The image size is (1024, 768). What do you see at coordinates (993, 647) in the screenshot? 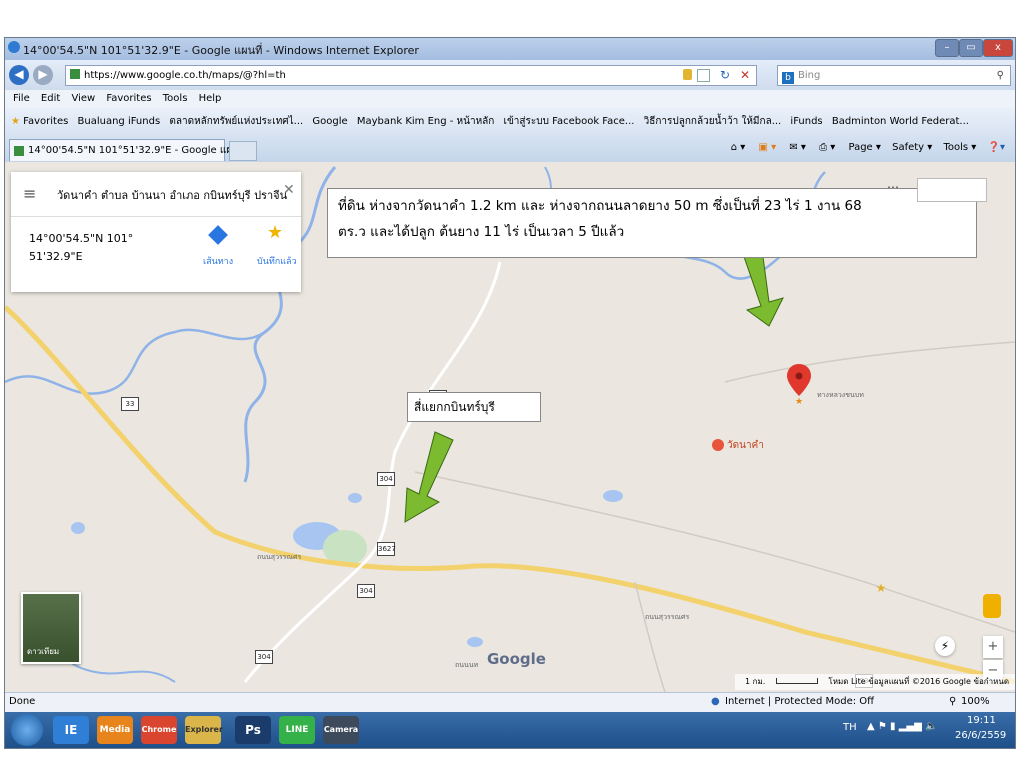
I see `zoom-in-button: +` at bounding box center [993, 647].